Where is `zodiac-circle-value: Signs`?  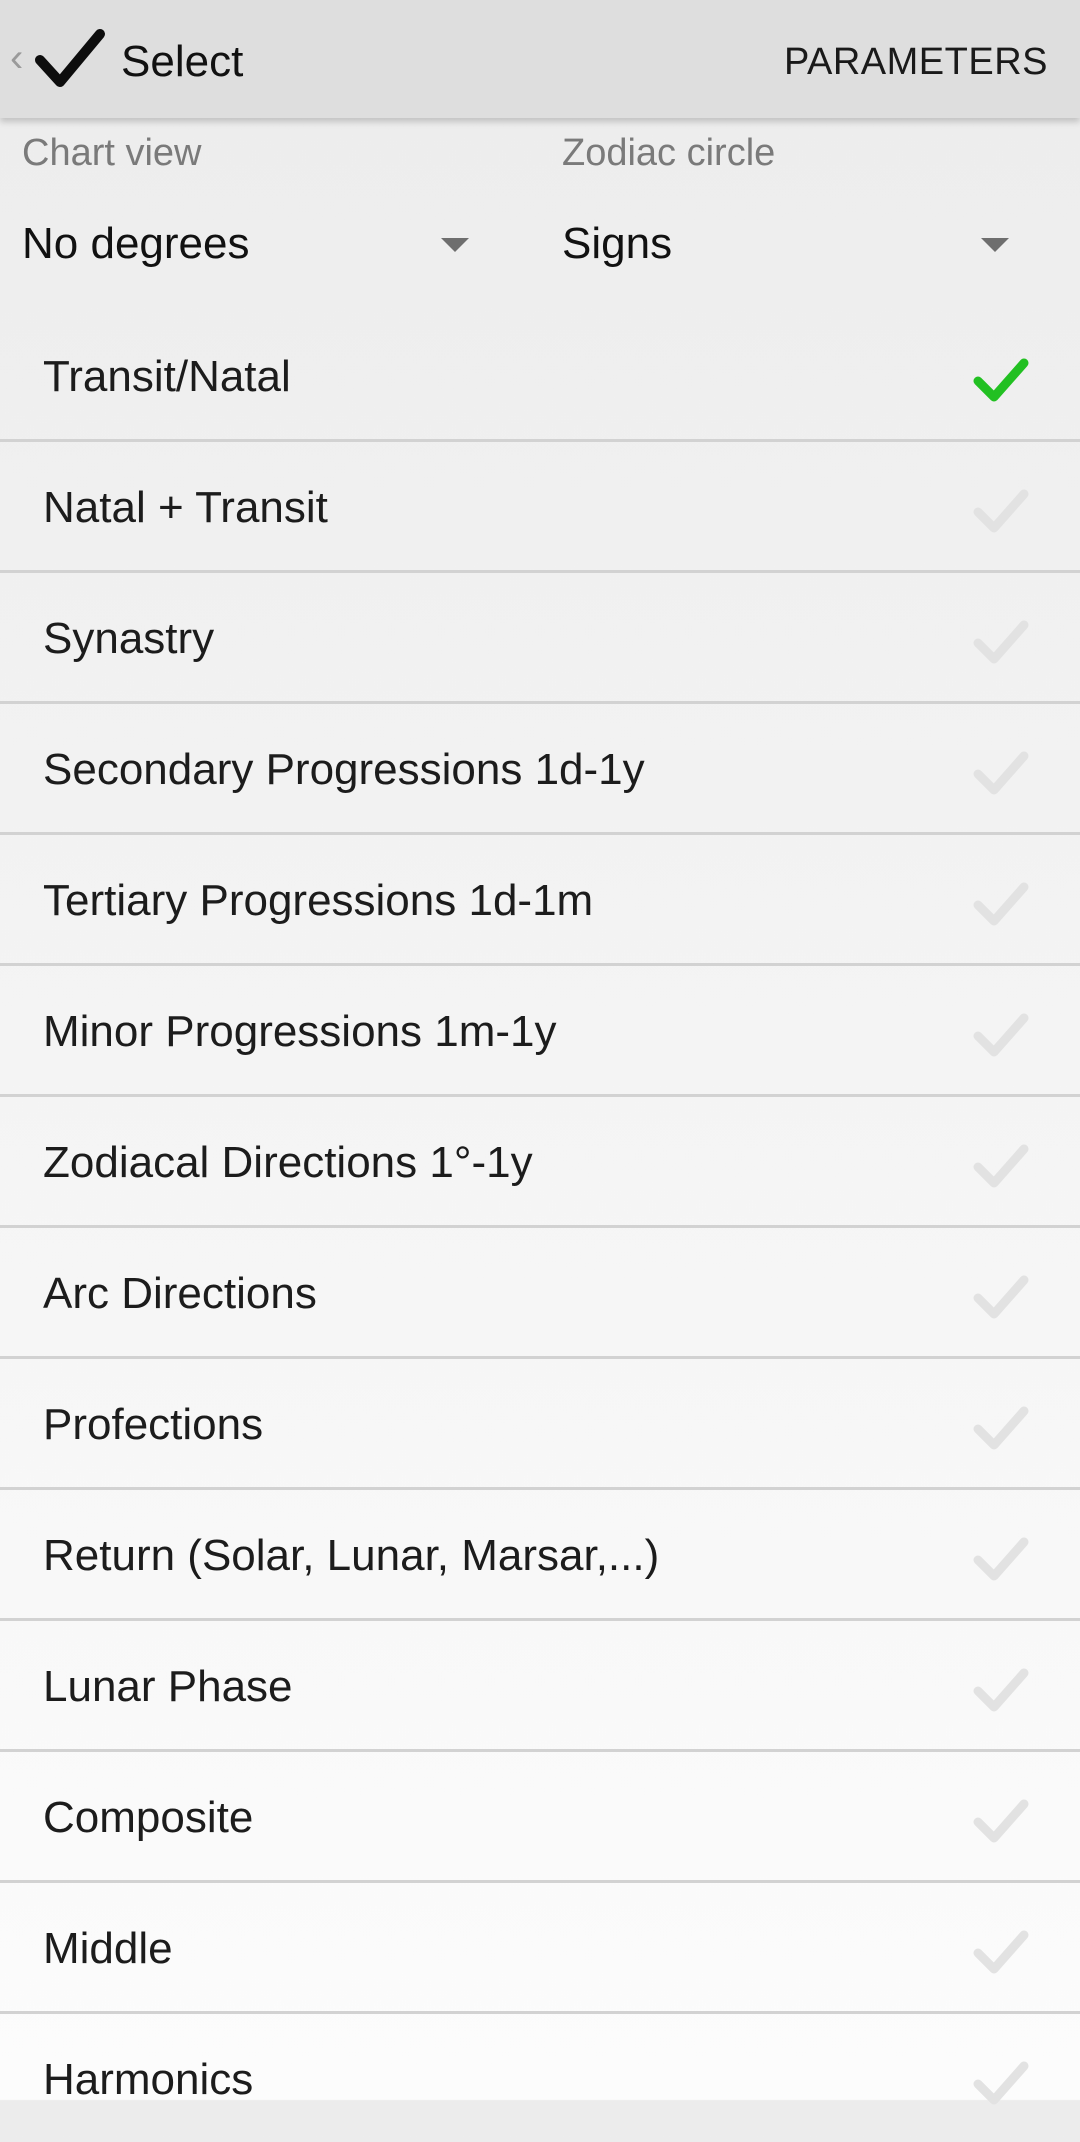 zodiac-circle-value: Signs is located at coordinates (617, 244).